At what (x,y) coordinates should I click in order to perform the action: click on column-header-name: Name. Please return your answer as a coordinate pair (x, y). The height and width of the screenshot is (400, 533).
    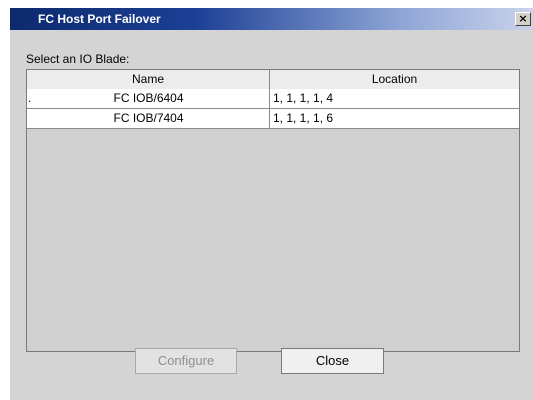
    Looking at the image, I should click on (148, 79).